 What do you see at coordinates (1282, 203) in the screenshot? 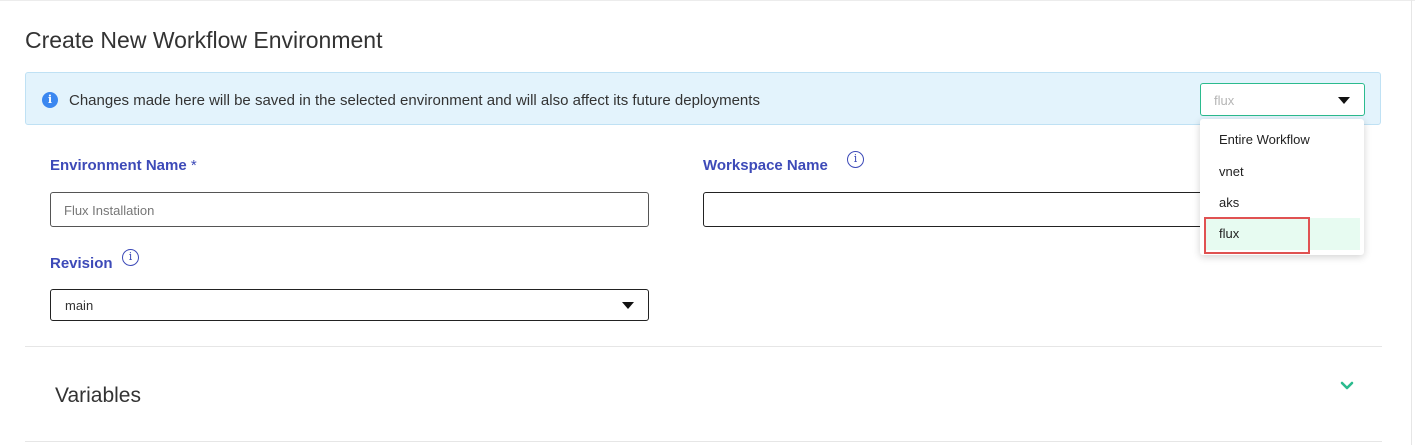
I see `dropdown-option-aks: aks` at bounding box center [1282, 203].